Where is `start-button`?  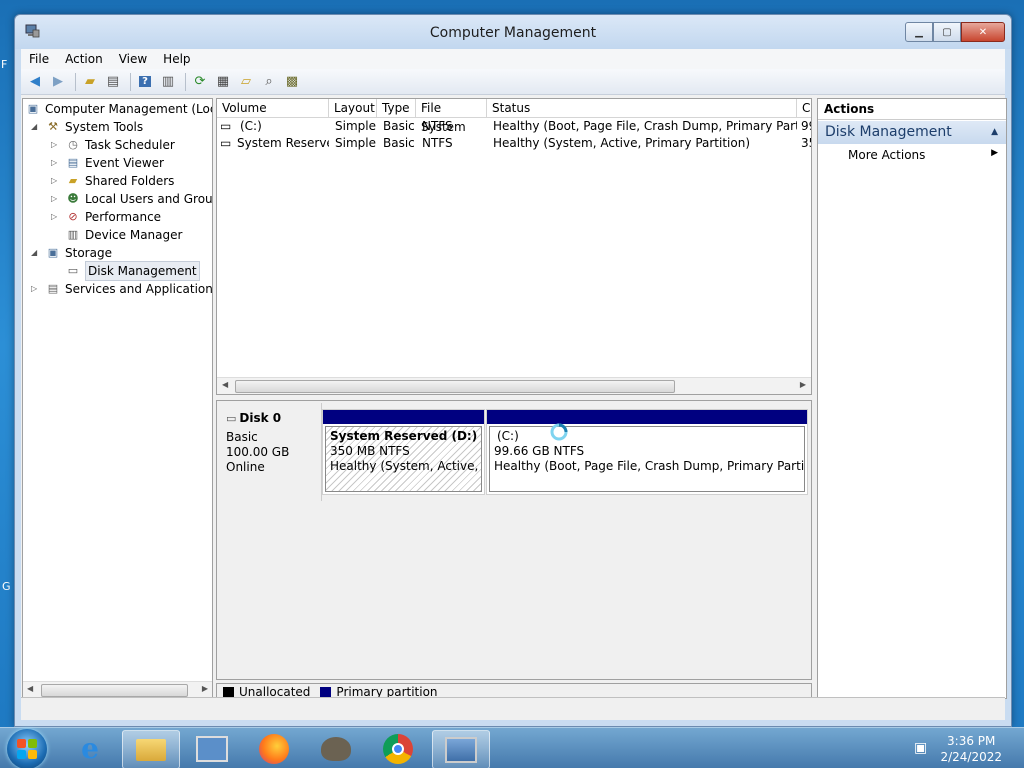 start-button is located at coordinates (27, 748).